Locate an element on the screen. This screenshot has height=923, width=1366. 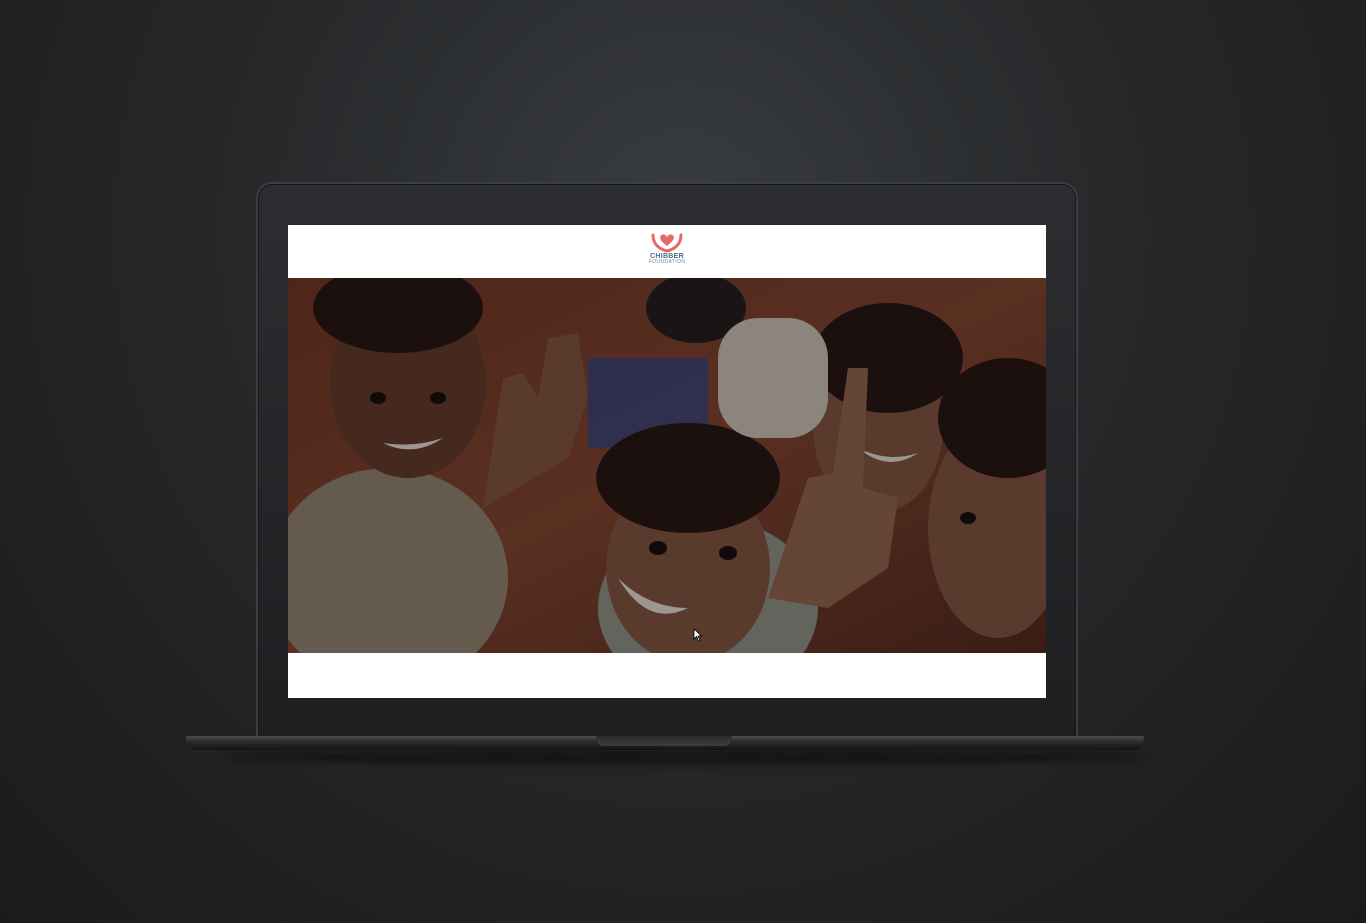
site-header: CHIBBER FOUNDATION is located at coordinates (667, 251).